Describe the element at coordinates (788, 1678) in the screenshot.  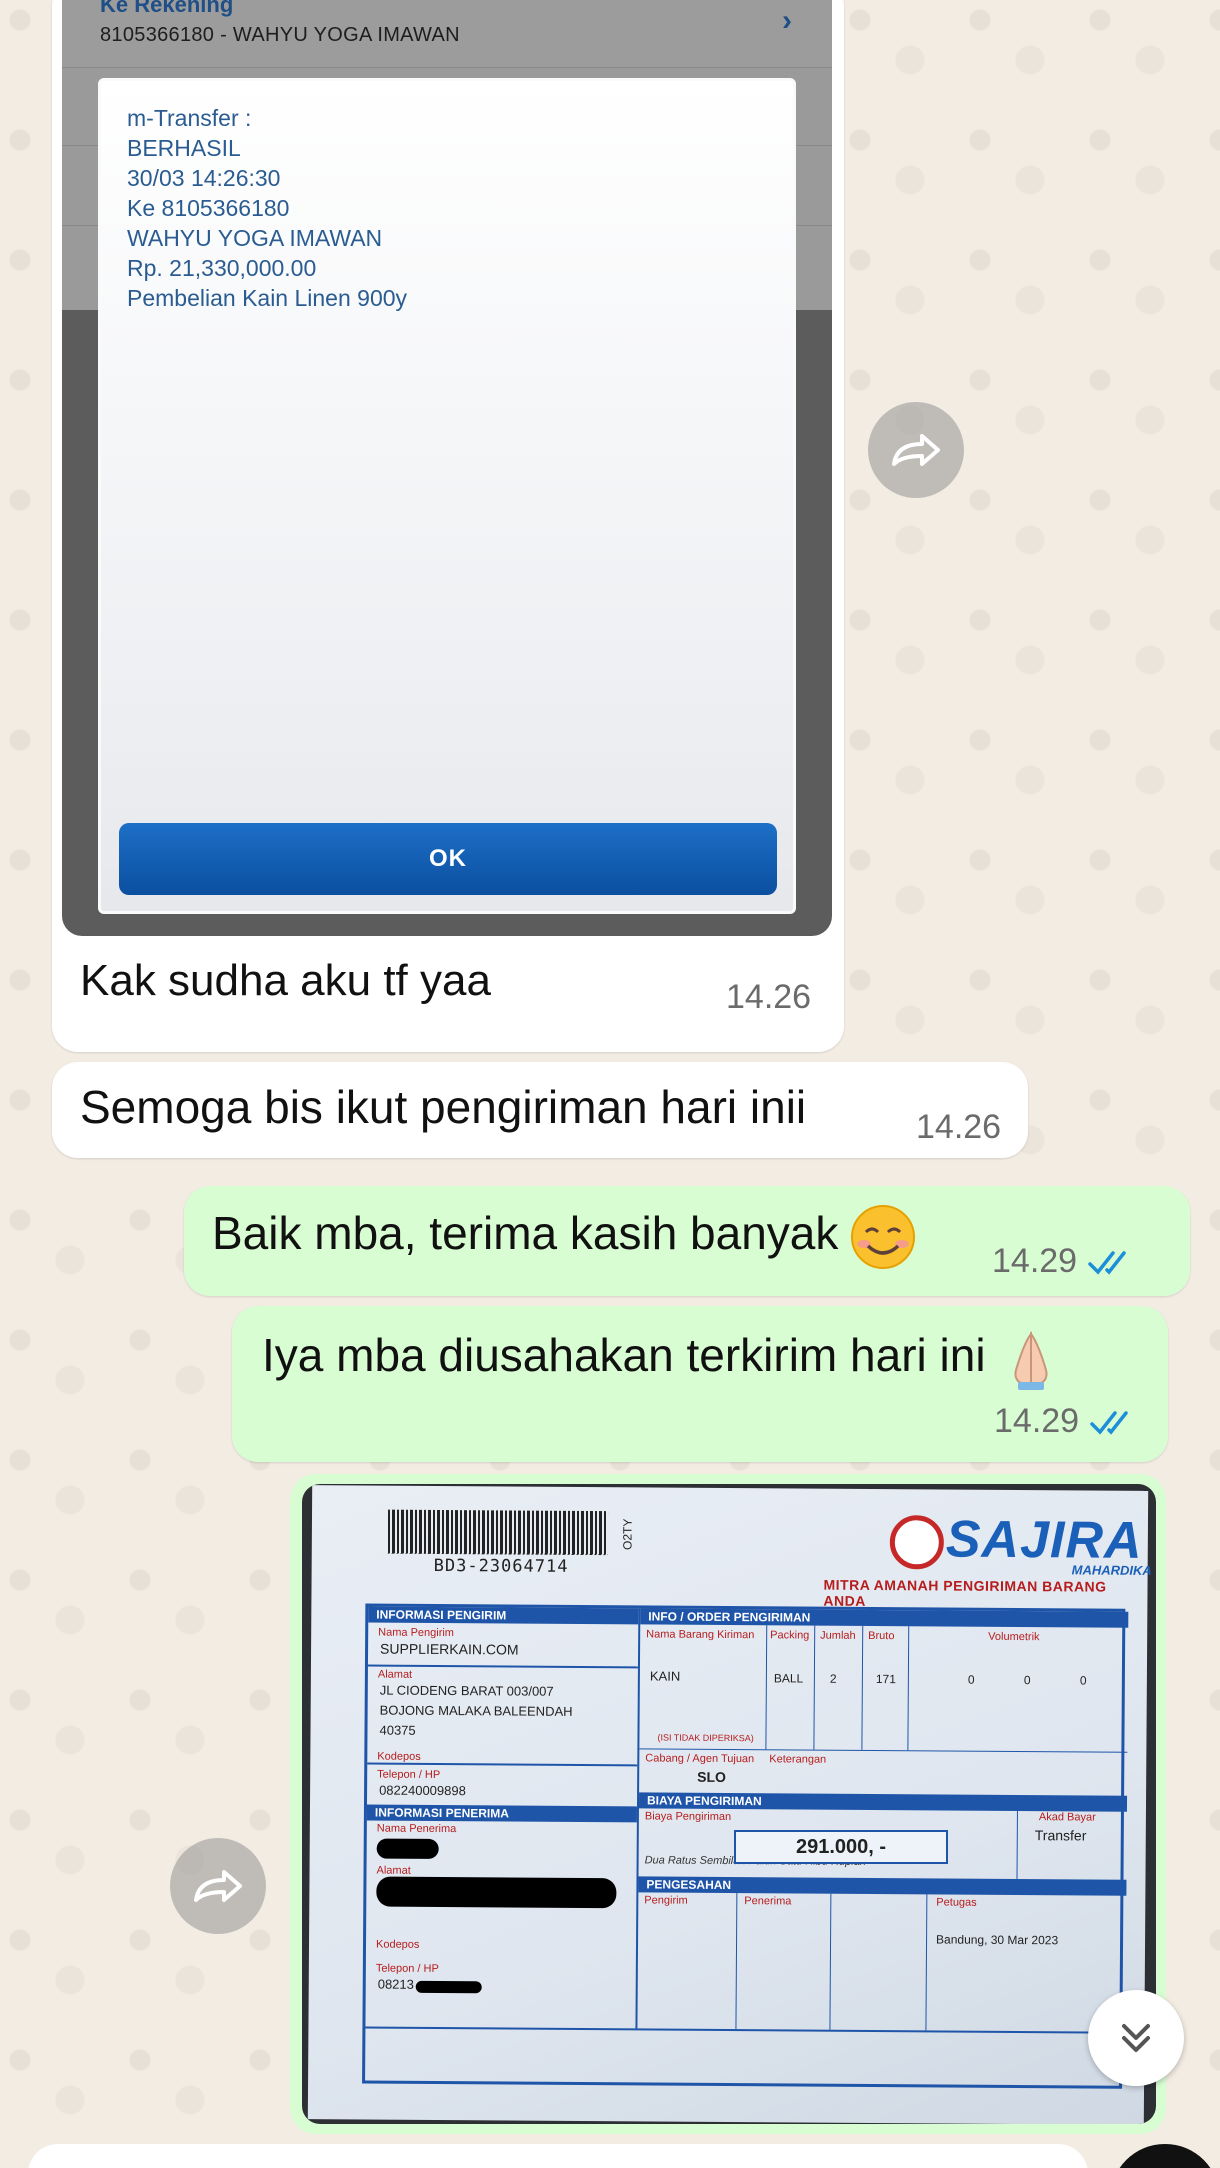
I see `packing-value: BALL` at that location.